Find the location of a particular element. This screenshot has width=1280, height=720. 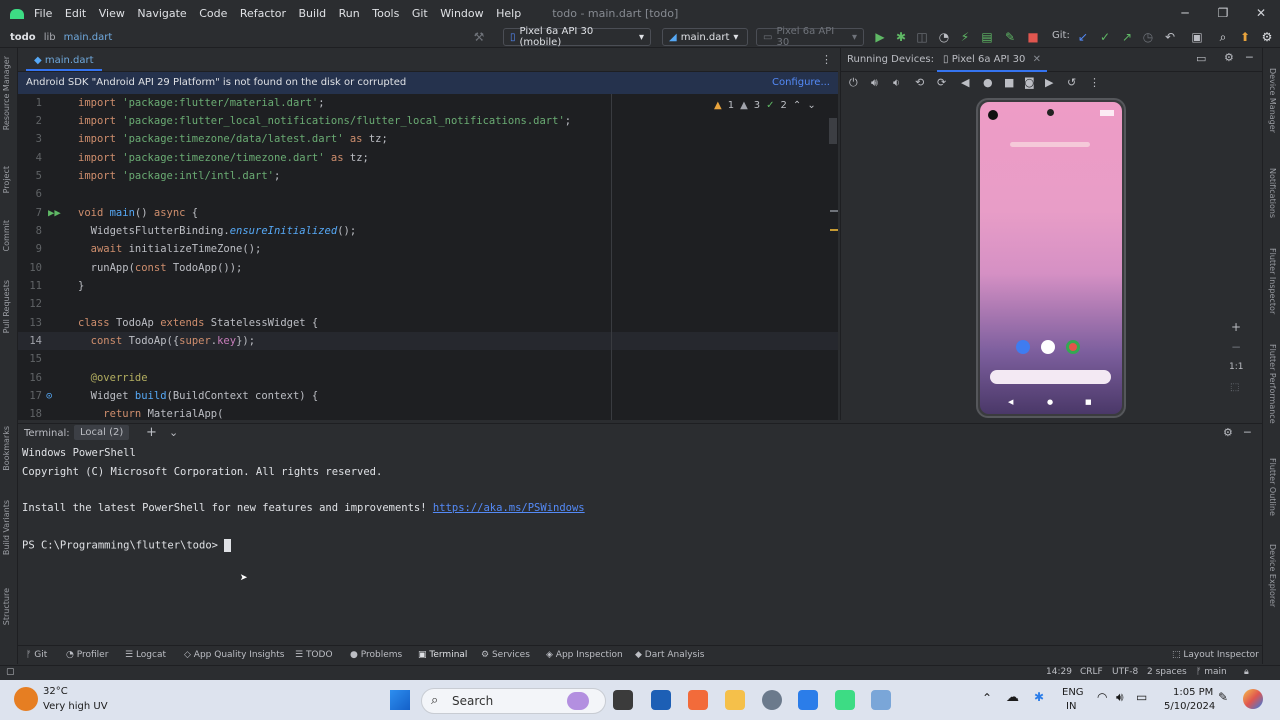

stop-icon: ■ is located at coordinates (1033, 37).